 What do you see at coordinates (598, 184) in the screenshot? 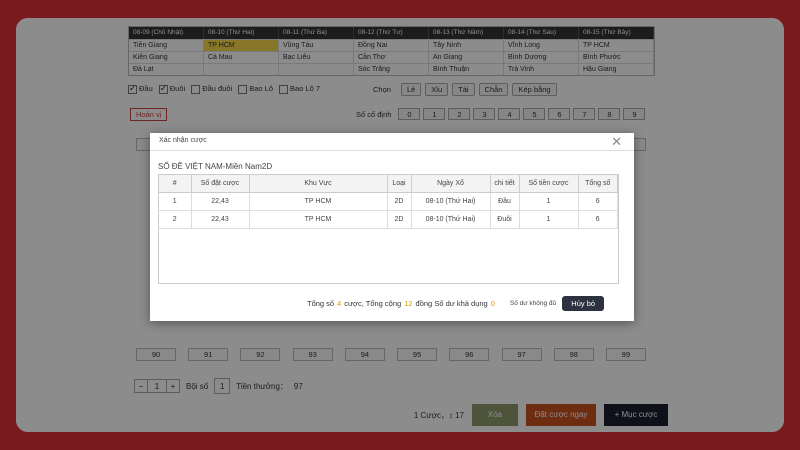
I see `column-header: Tổng số` at bounding box center [598, 184].